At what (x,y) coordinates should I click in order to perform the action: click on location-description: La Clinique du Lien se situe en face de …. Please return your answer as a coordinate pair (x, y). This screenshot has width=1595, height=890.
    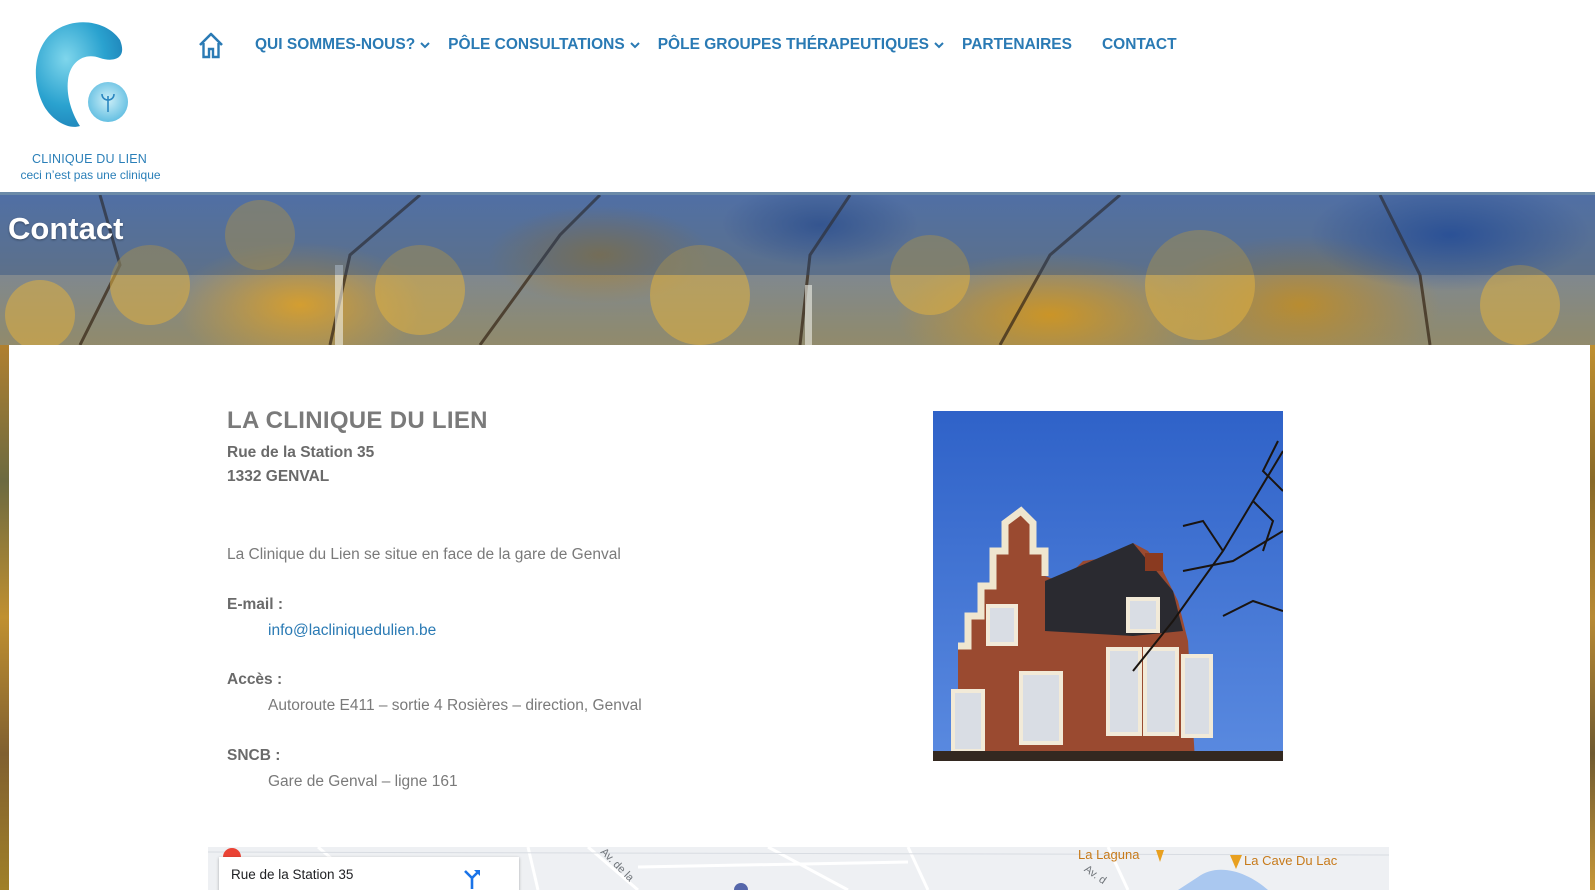
    Looking at the image, I should click on (424, 554).